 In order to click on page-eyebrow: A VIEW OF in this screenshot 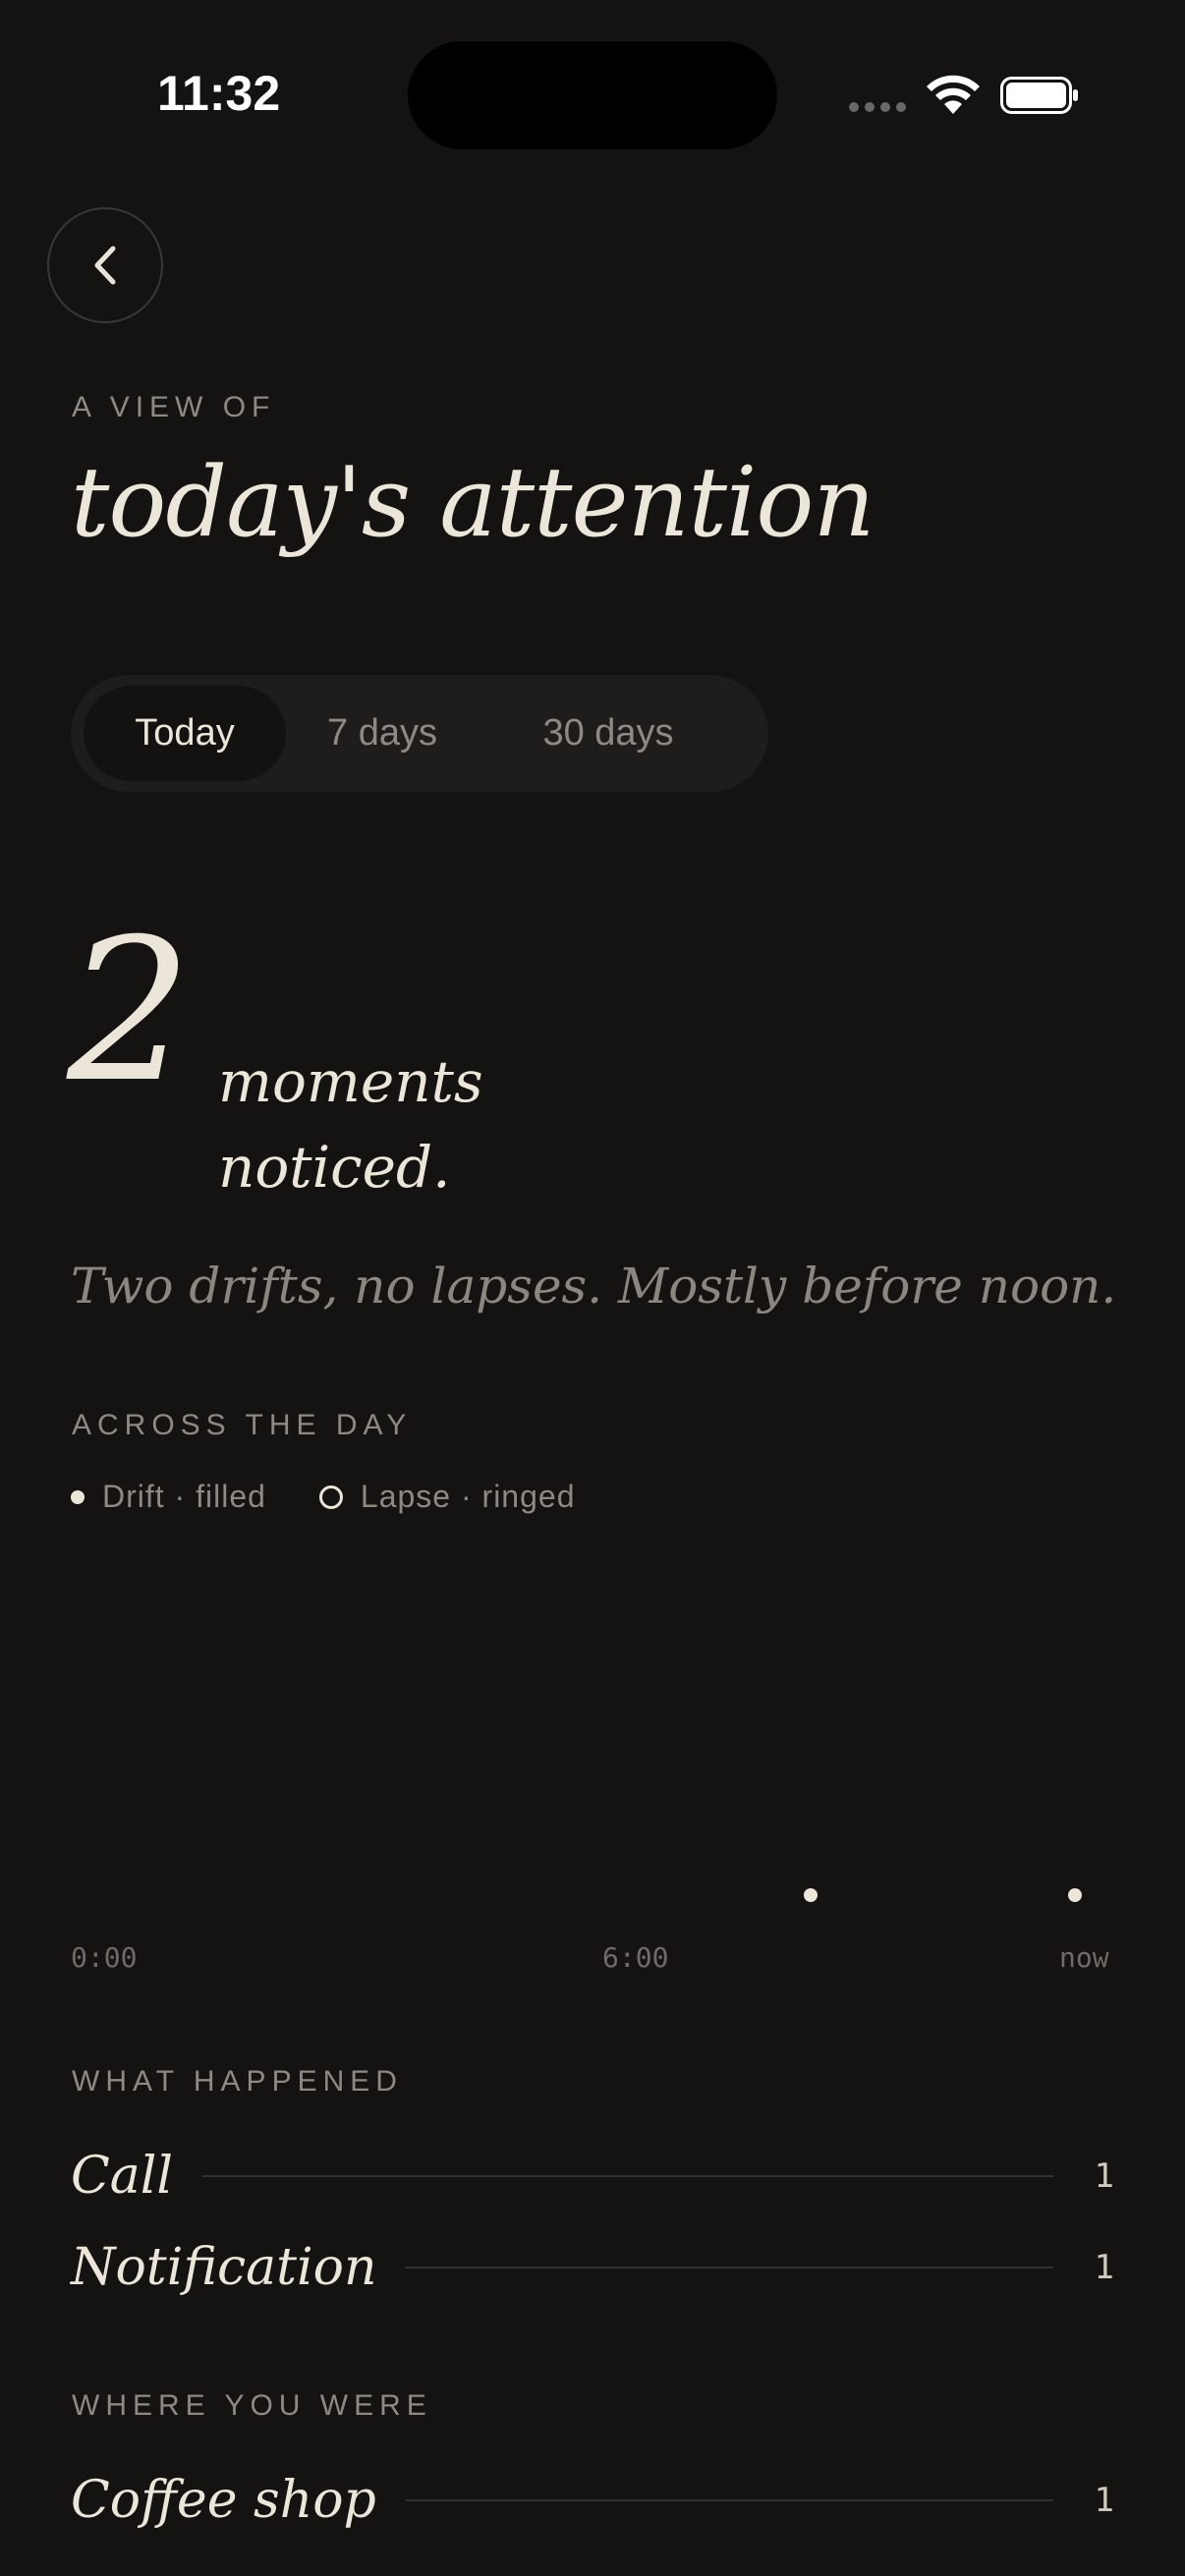, I will do `click(174, 407)`.